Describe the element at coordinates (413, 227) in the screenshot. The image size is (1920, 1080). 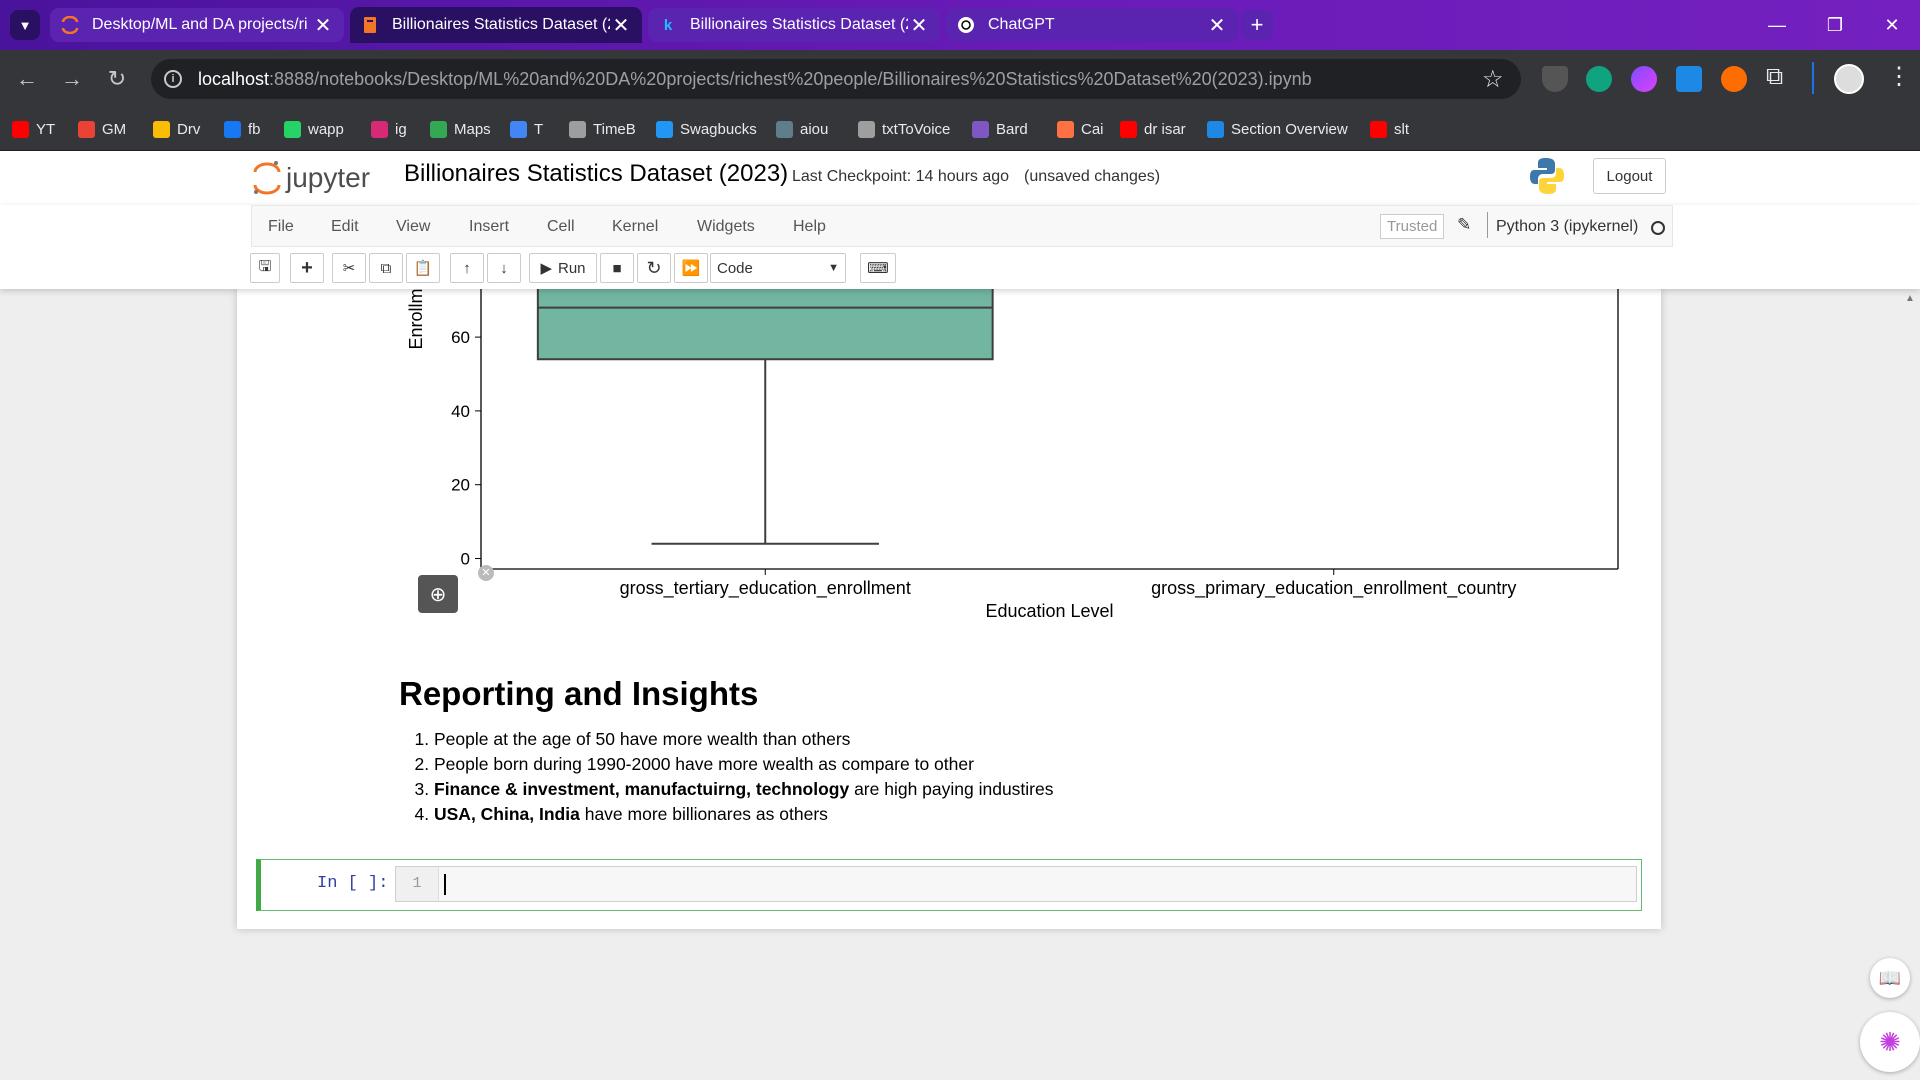
I see `menu-view: View` at that location.